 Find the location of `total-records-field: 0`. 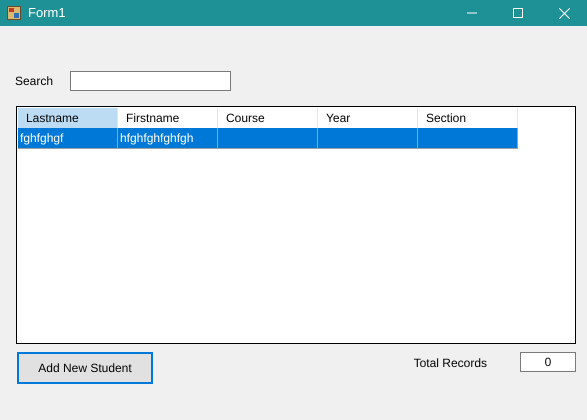

total-records-field: 0 is located at coordinates (548, 362).